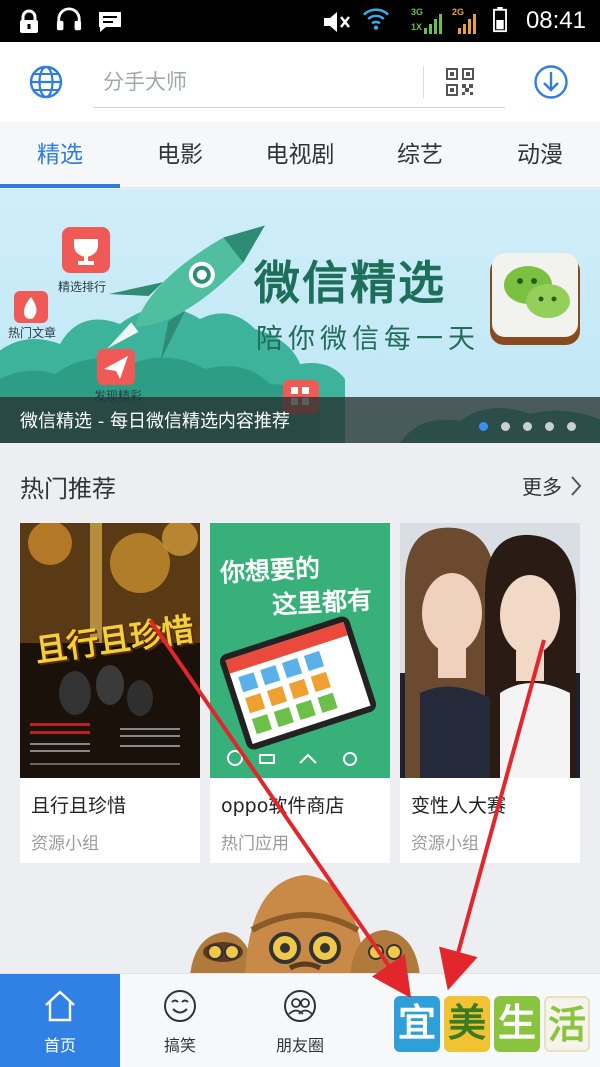 The image size is (600, 1067). Describe the element at coordinates (32, 333) in the screenshot. I see `hot-articles-label: 热门文章` at that location.